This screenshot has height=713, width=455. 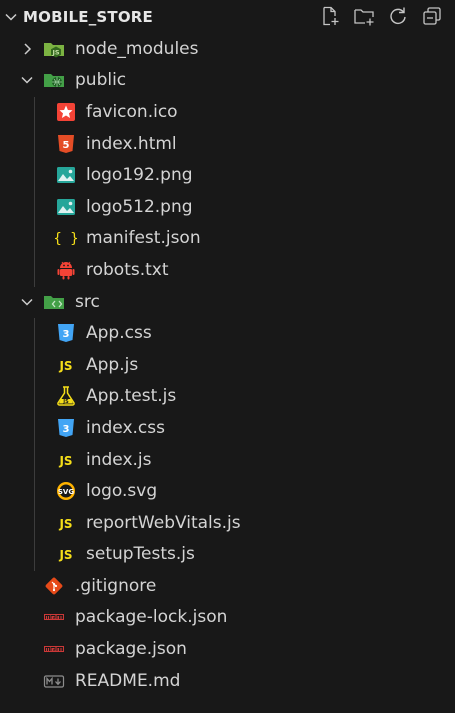 What do you see at coordinates (128, 680) in the screenshot?
I see `tree-item-label: README.md` at bounding box center [128, 680].